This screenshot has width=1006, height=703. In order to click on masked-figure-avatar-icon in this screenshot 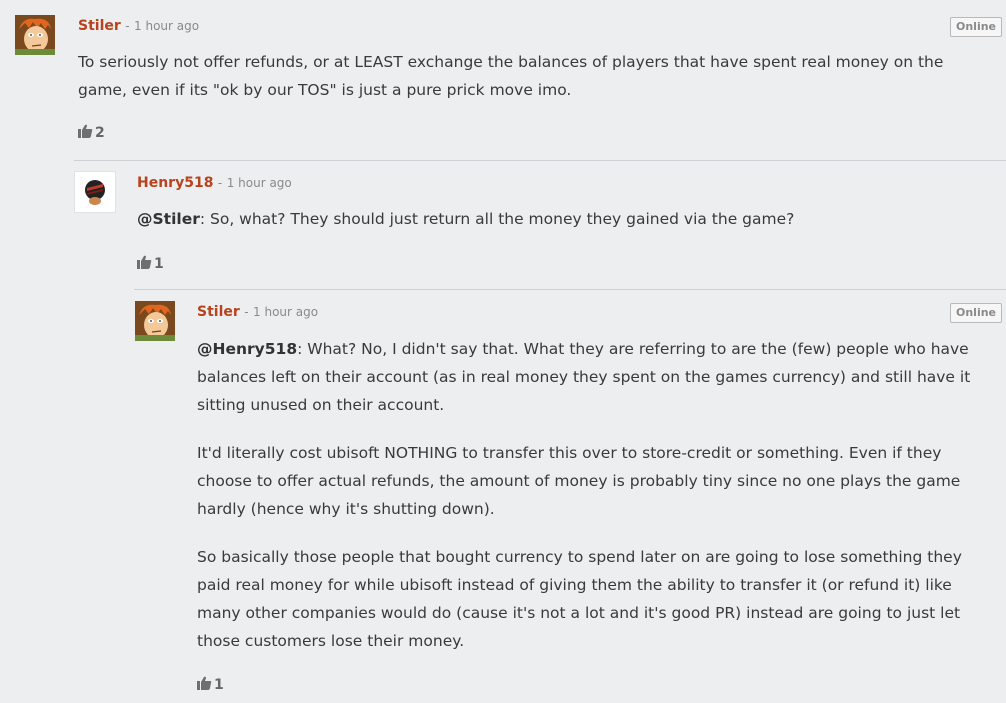, I will do `click(95, 192)`.